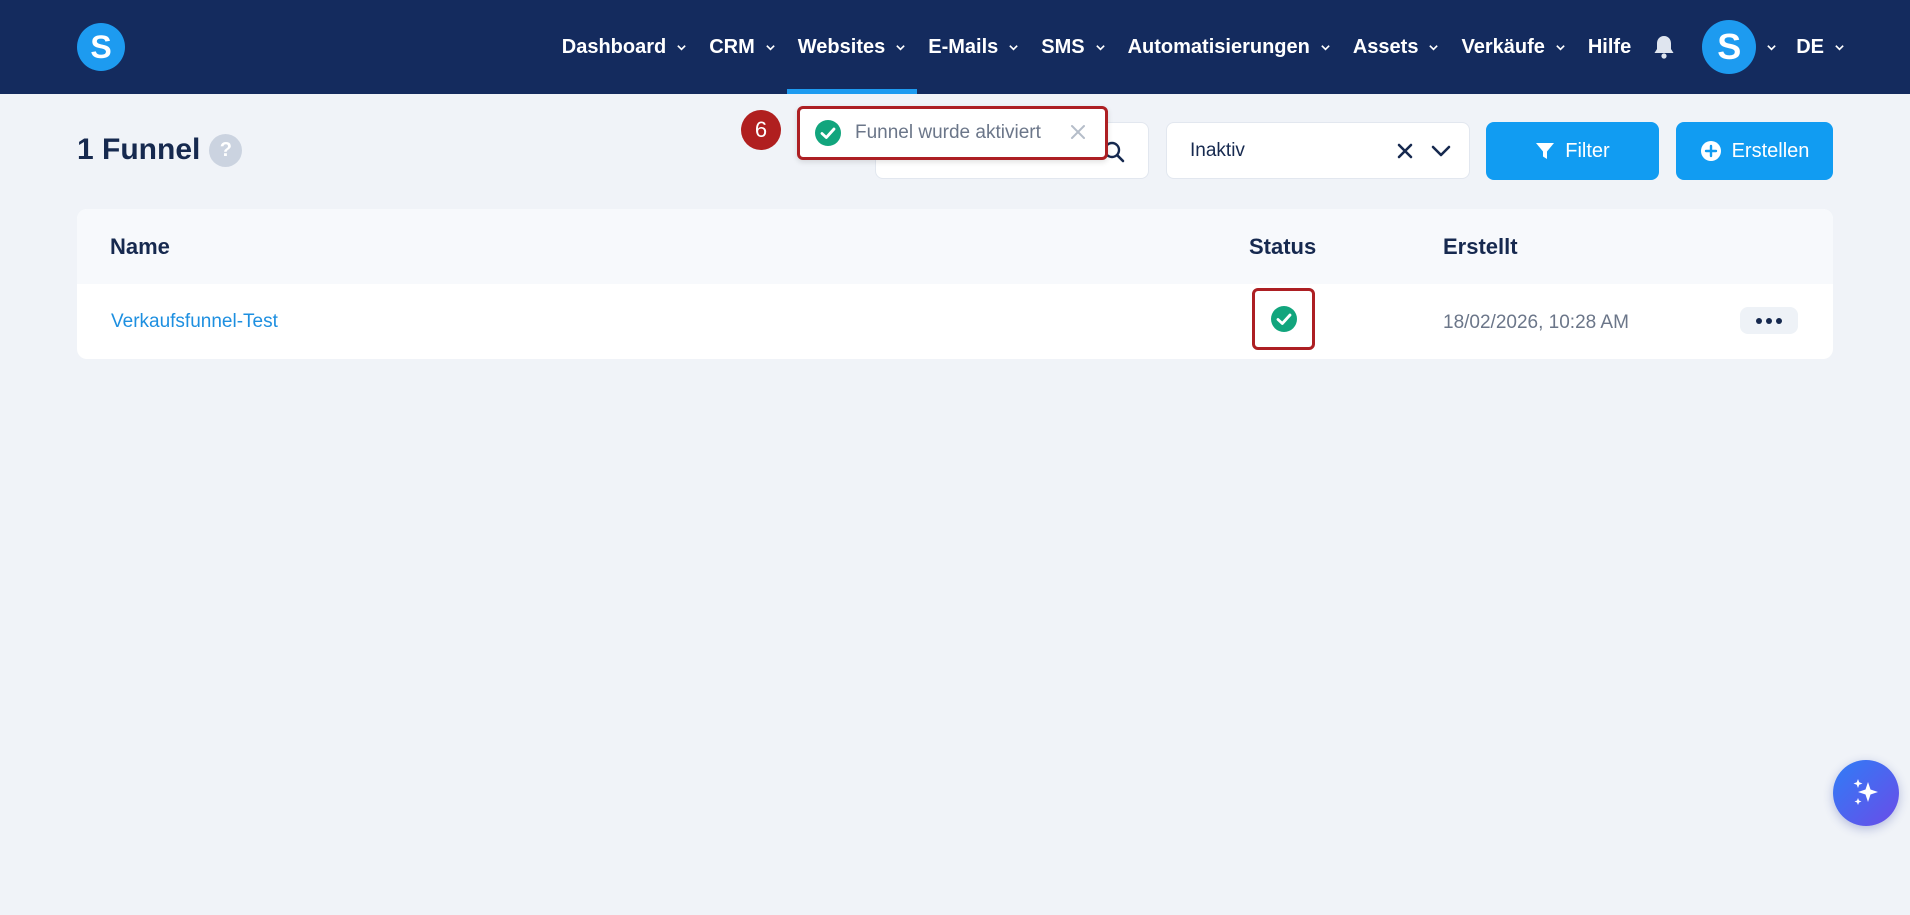  I want to click on table-header: Name Status Erstellt, so click(955, 246).